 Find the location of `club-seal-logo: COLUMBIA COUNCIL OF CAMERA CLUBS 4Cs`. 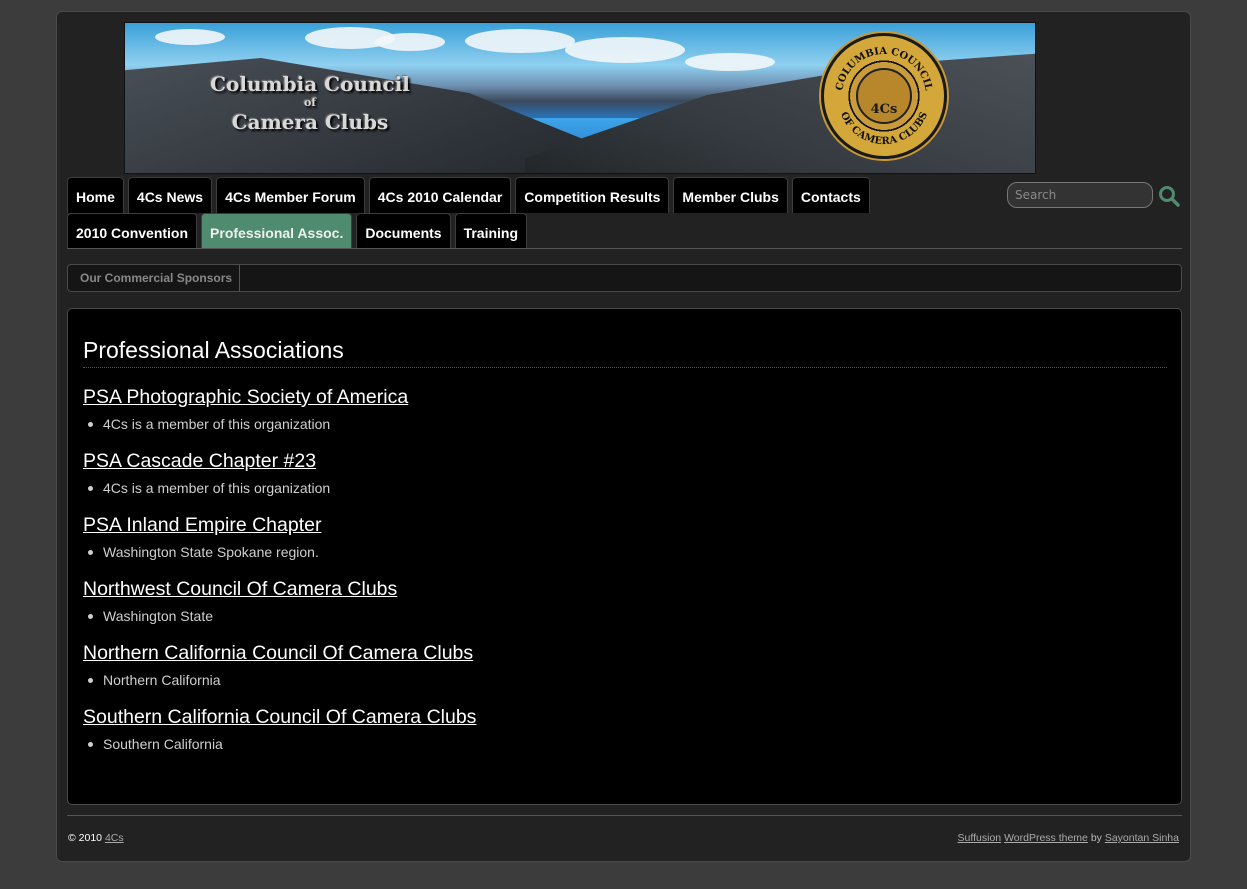

club-seal-logo: COLUMBIA COUNCIL OF CAMERA CLUBS 4Cs is located at coordinates (884, 96).